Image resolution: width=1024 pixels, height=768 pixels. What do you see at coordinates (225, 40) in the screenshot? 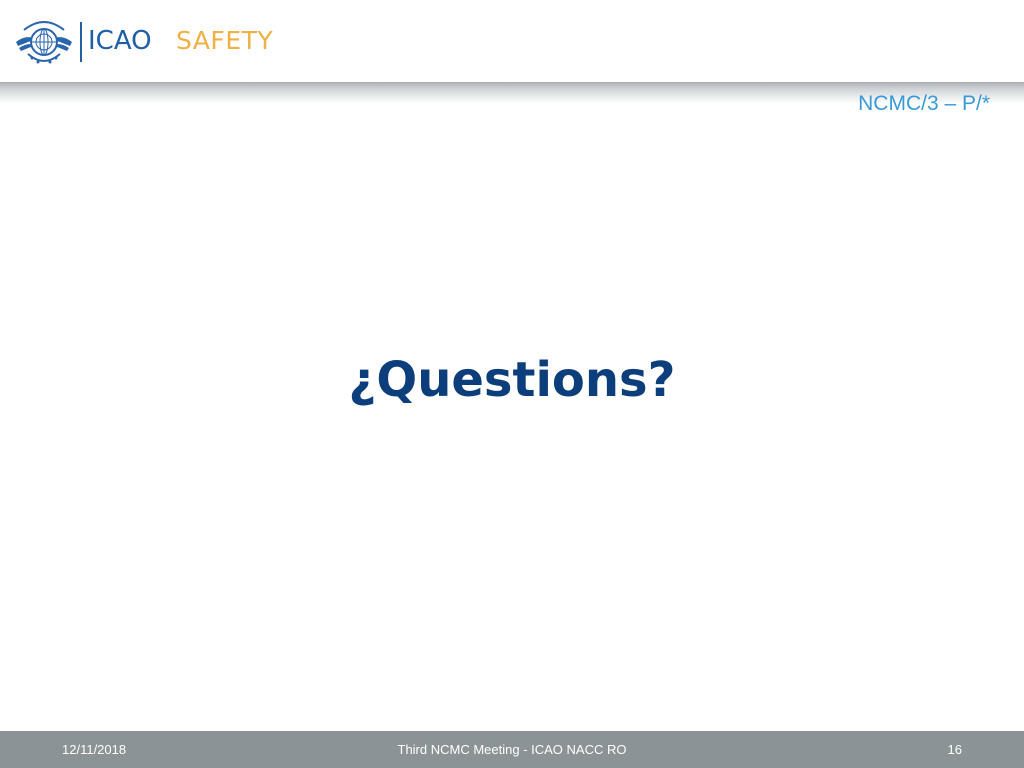
I see `safety-tagline: SAFETY` at bounding box center [225, 40].